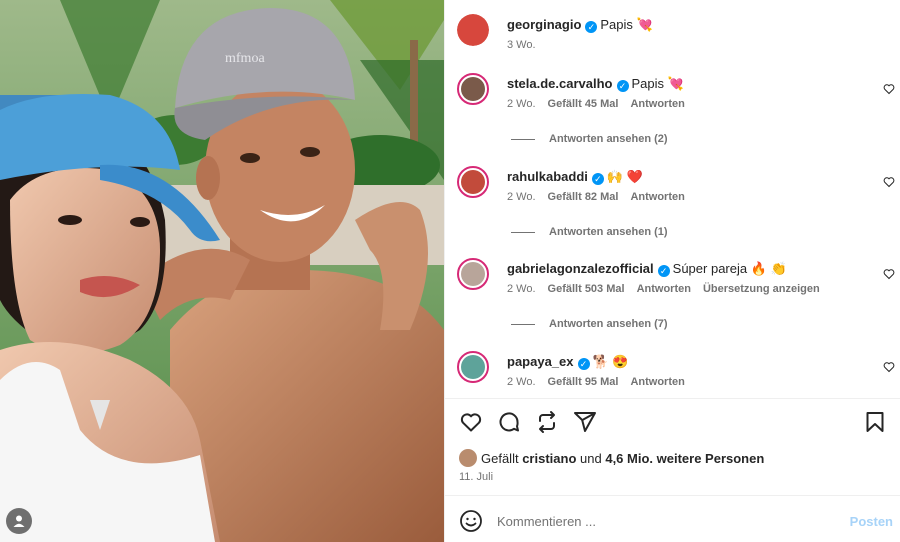 This screenshot has width=900, height=542. I want to click on comment-username: stela.de.carvalho, so click(560, 83).